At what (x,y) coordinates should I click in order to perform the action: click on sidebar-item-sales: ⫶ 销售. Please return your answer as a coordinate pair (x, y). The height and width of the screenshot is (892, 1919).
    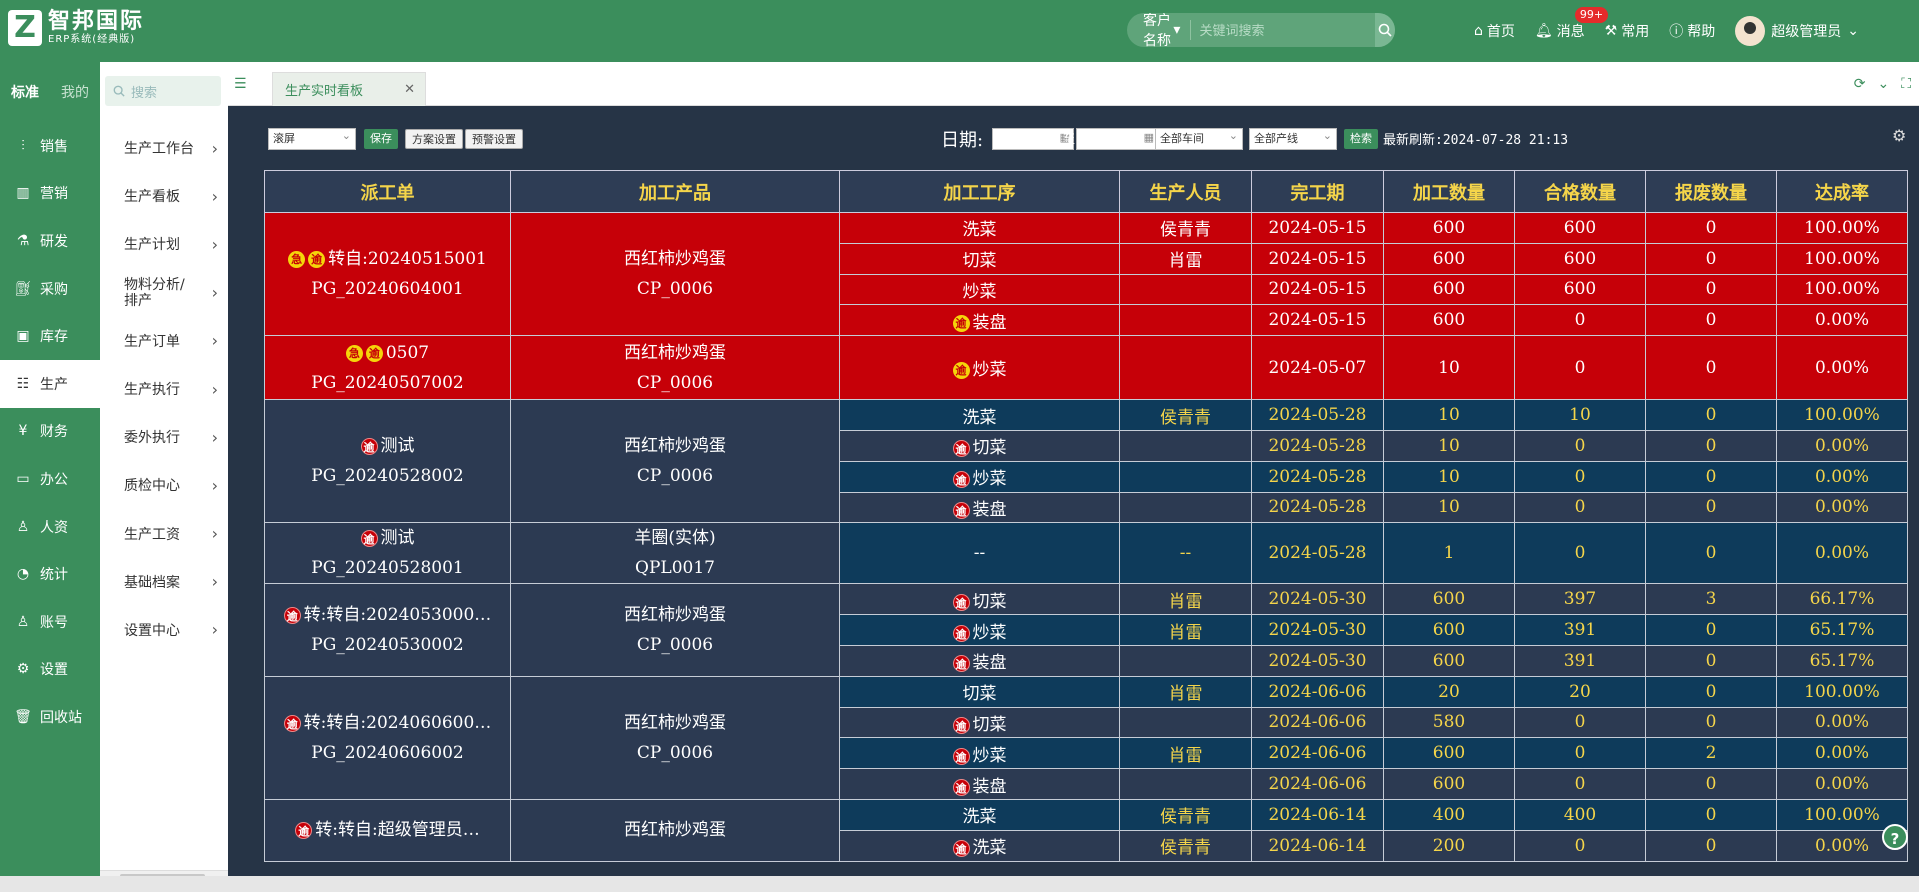
    Looking at the image, I should click on (50, 146).